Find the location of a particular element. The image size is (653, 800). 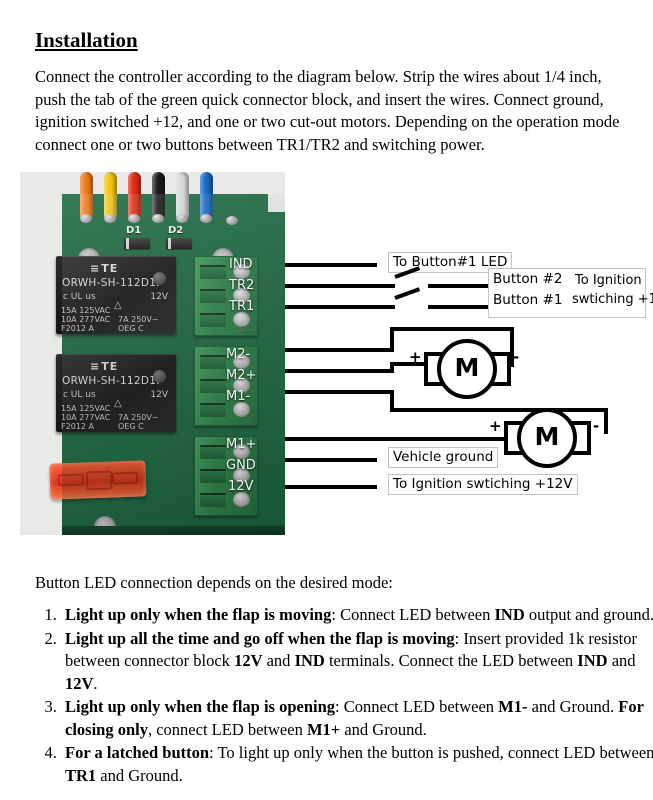

switch-symbol-tr1 is located at coordinates (407, 297).